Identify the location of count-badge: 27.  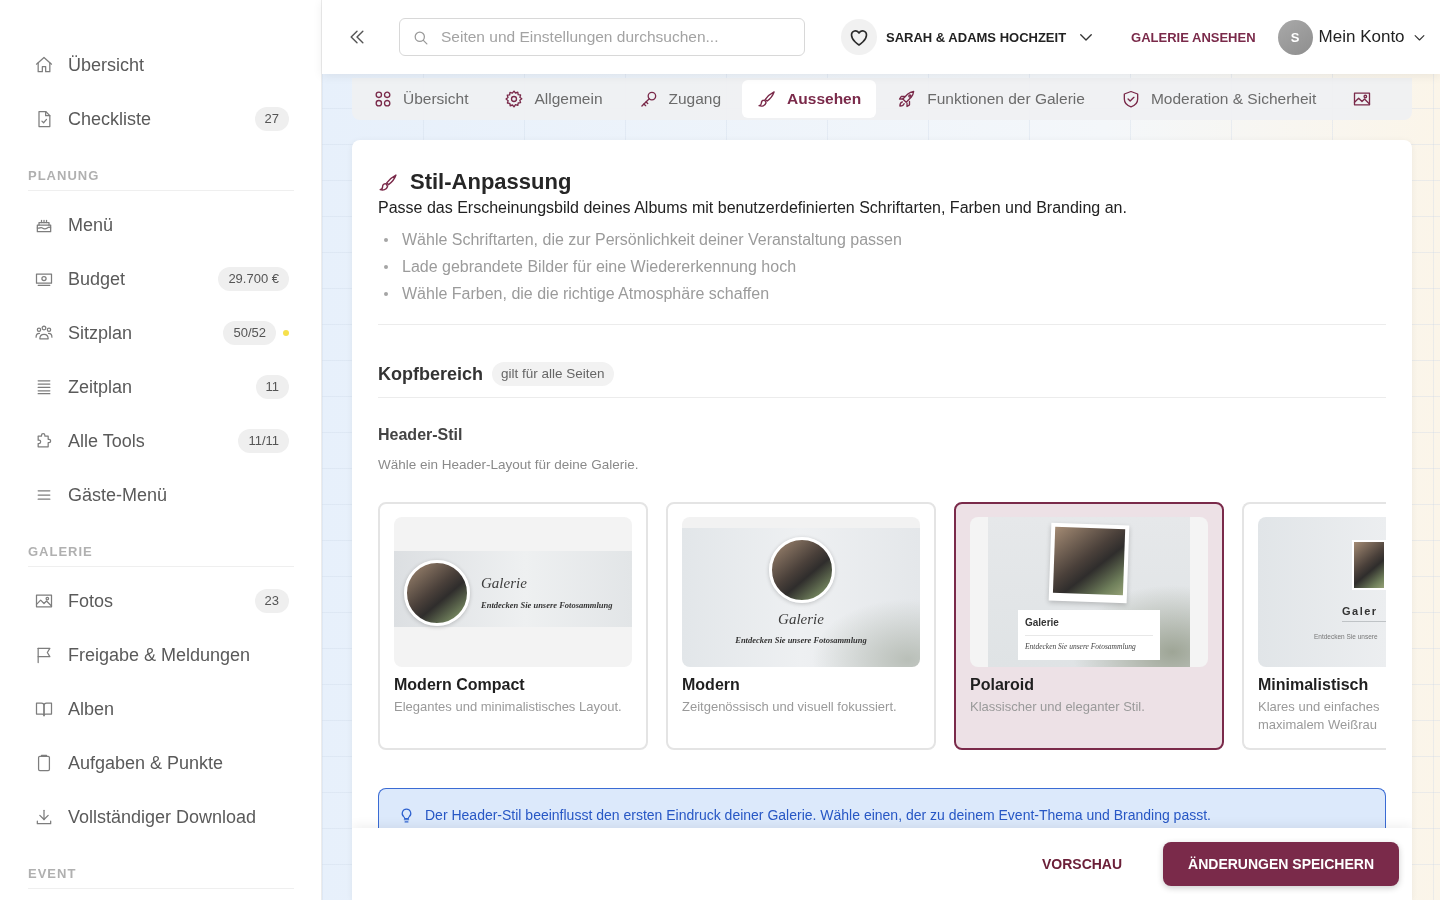
(271, 119).